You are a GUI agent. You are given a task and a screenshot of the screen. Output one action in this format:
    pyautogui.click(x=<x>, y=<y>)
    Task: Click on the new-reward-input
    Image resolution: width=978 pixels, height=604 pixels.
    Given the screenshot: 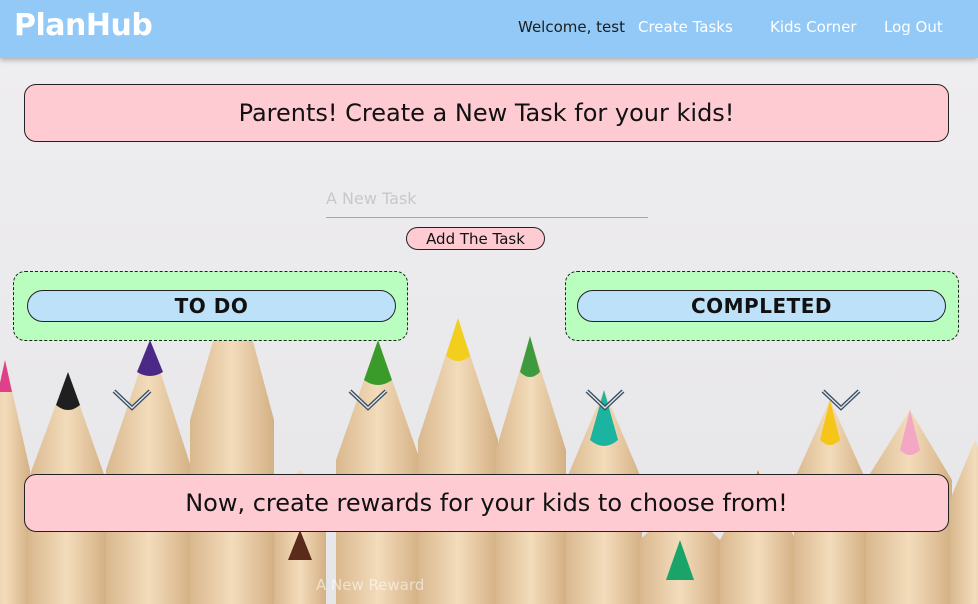 What is the action you would take?
    pyautogui.click(x=436, y=585)
    